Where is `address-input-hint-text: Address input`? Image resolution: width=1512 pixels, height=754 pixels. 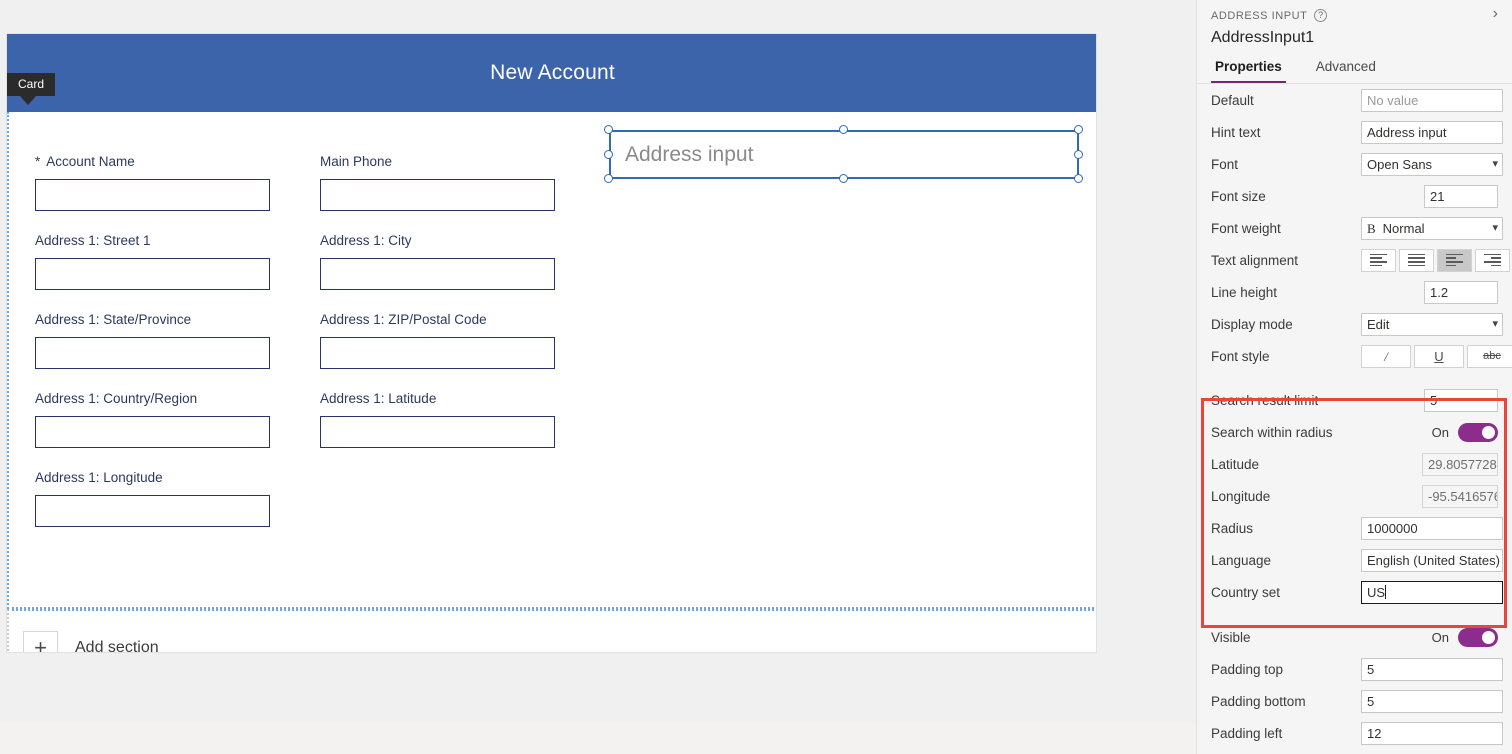 address-input-hint-text: Address input is located at coordinates (689, 154).